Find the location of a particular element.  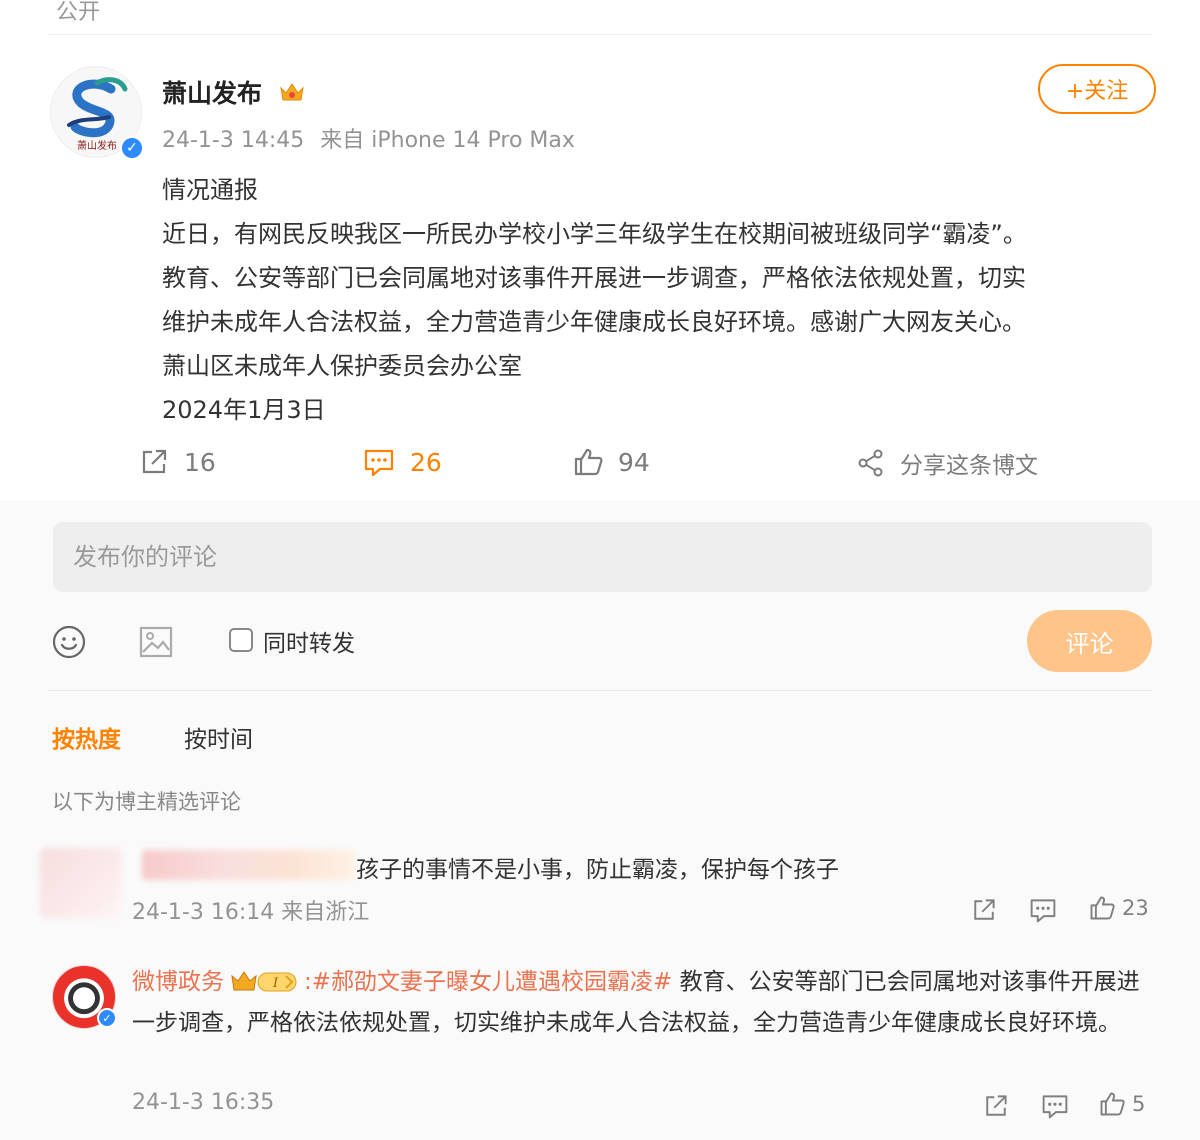

post-body-line: 维护未成年人合法权益，全力营造青少年健康成长良好环境。感谢广大网友关心。 is located at coordinates (594, 322).